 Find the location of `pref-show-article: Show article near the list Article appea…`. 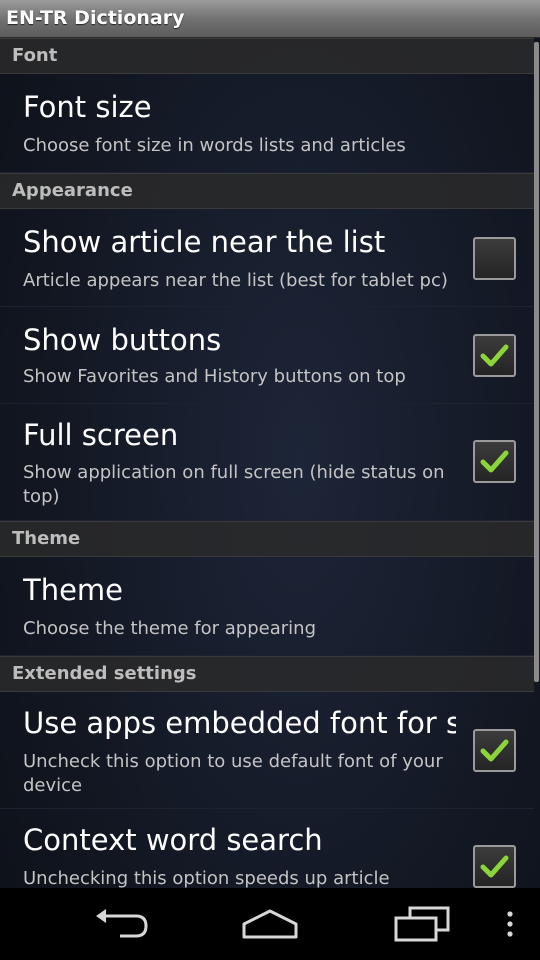

pref-show-article: Show article near the list Article appea… is located at coordinates (267, 258).